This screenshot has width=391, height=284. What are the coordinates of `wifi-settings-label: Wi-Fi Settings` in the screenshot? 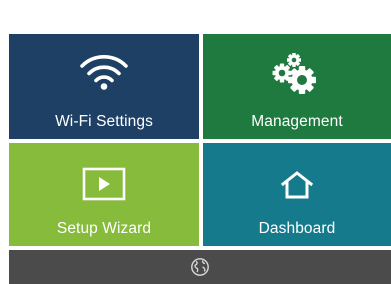 It's located at (104, 121).